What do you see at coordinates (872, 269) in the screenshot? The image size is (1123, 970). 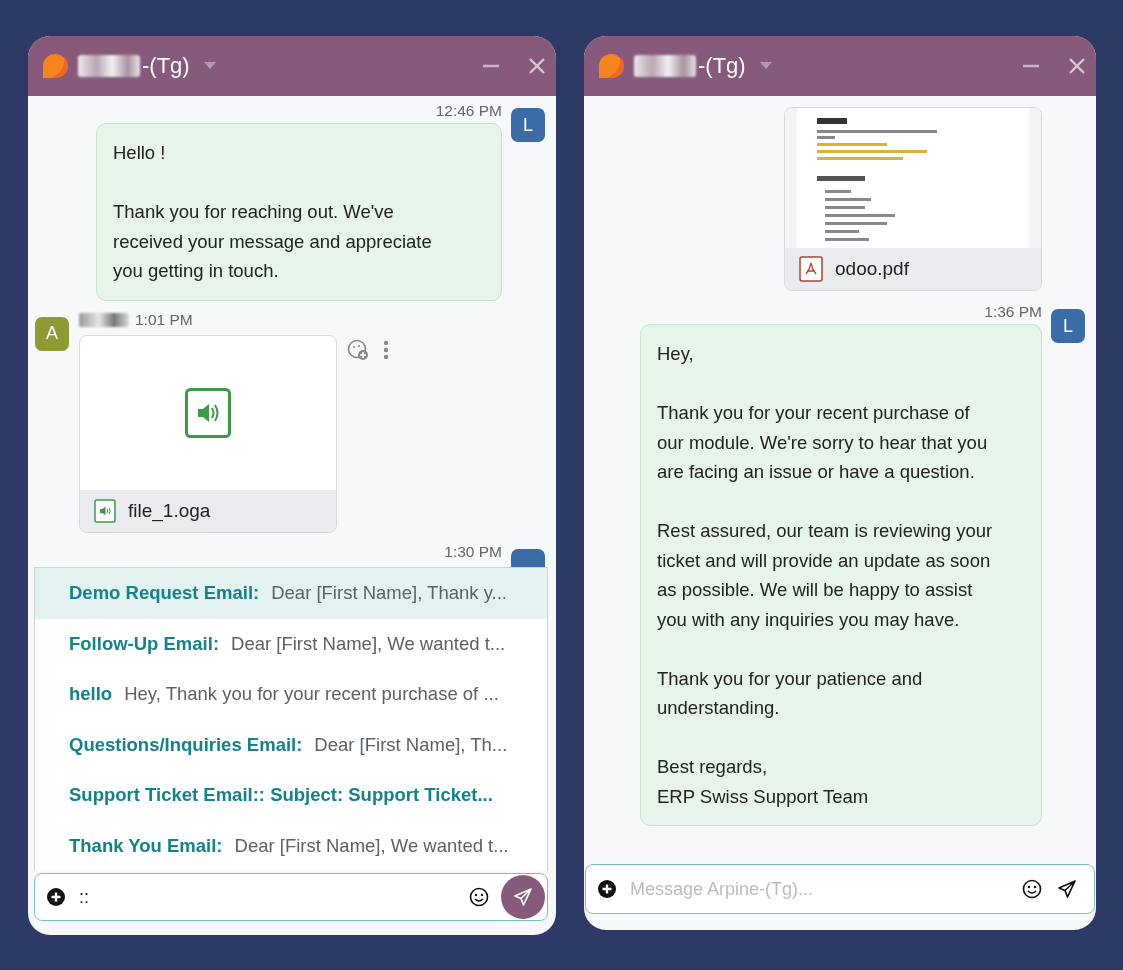 I see `file-name: odoo.pdf` at bounding box center [872, 269].